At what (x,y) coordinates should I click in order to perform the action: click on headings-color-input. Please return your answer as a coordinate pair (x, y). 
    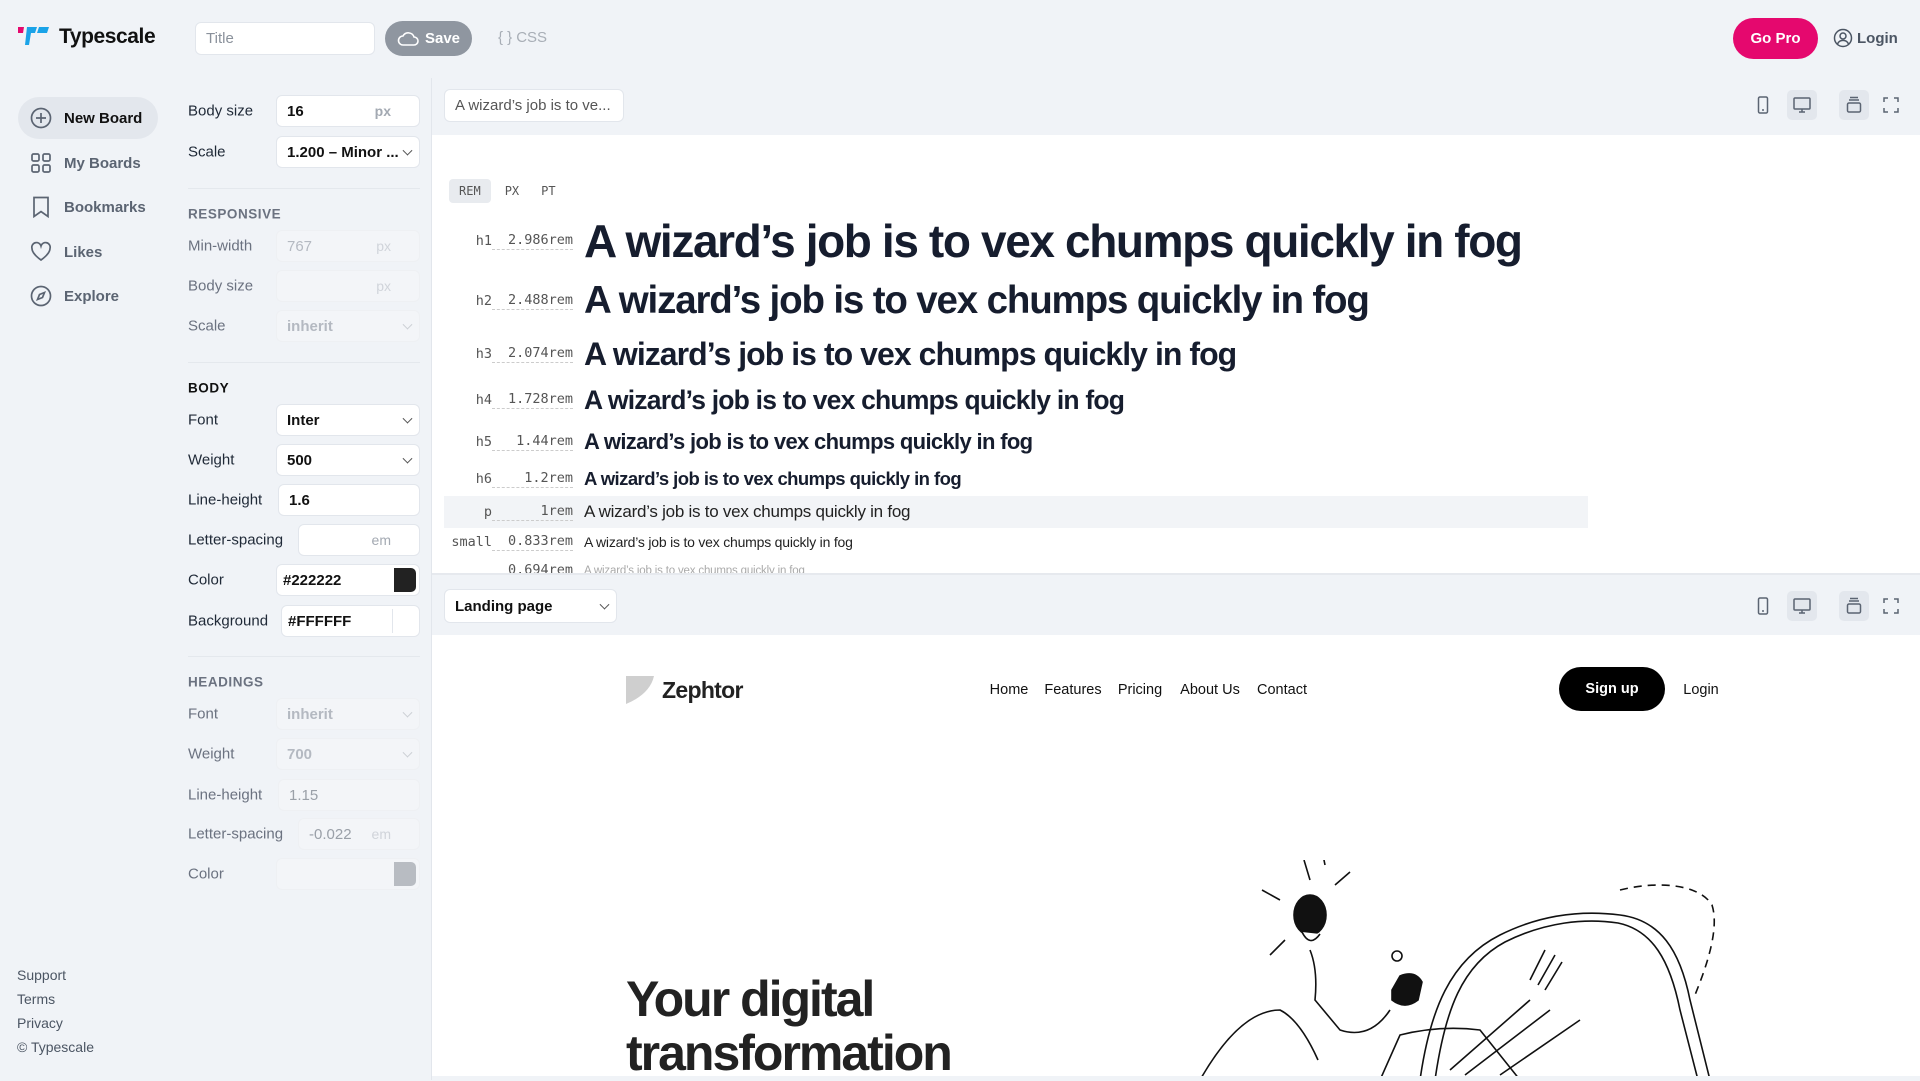
    Looking at the image, I should click on (348, 874).